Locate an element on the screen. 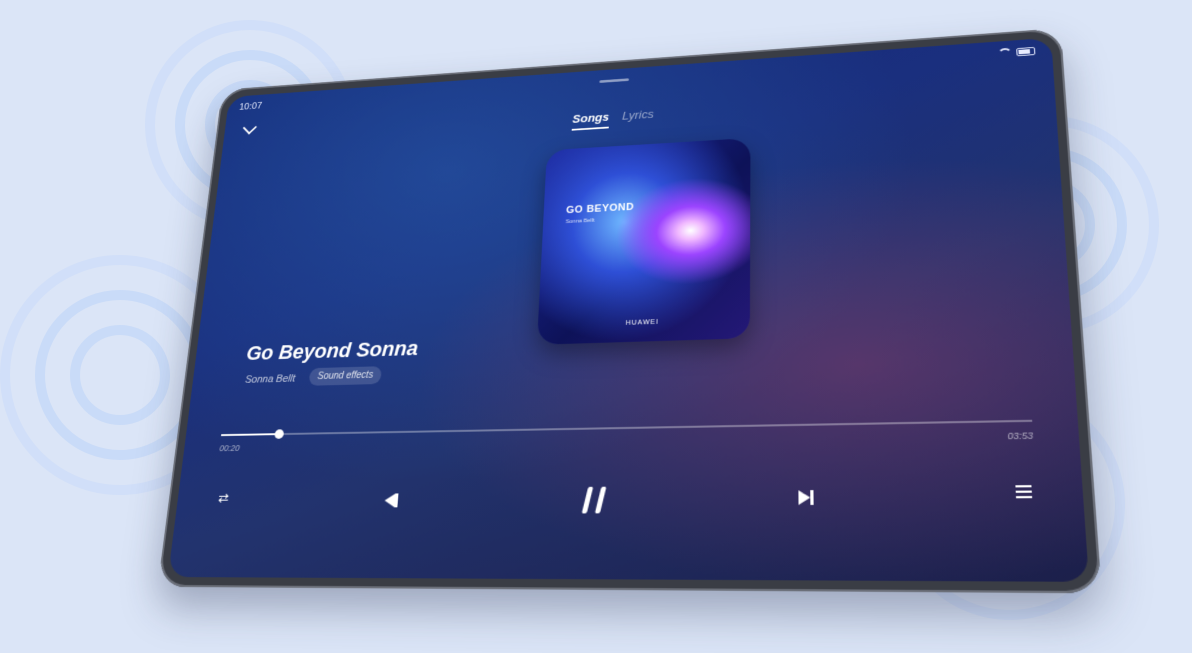  status-icons is located at coordinates (1016, 52).